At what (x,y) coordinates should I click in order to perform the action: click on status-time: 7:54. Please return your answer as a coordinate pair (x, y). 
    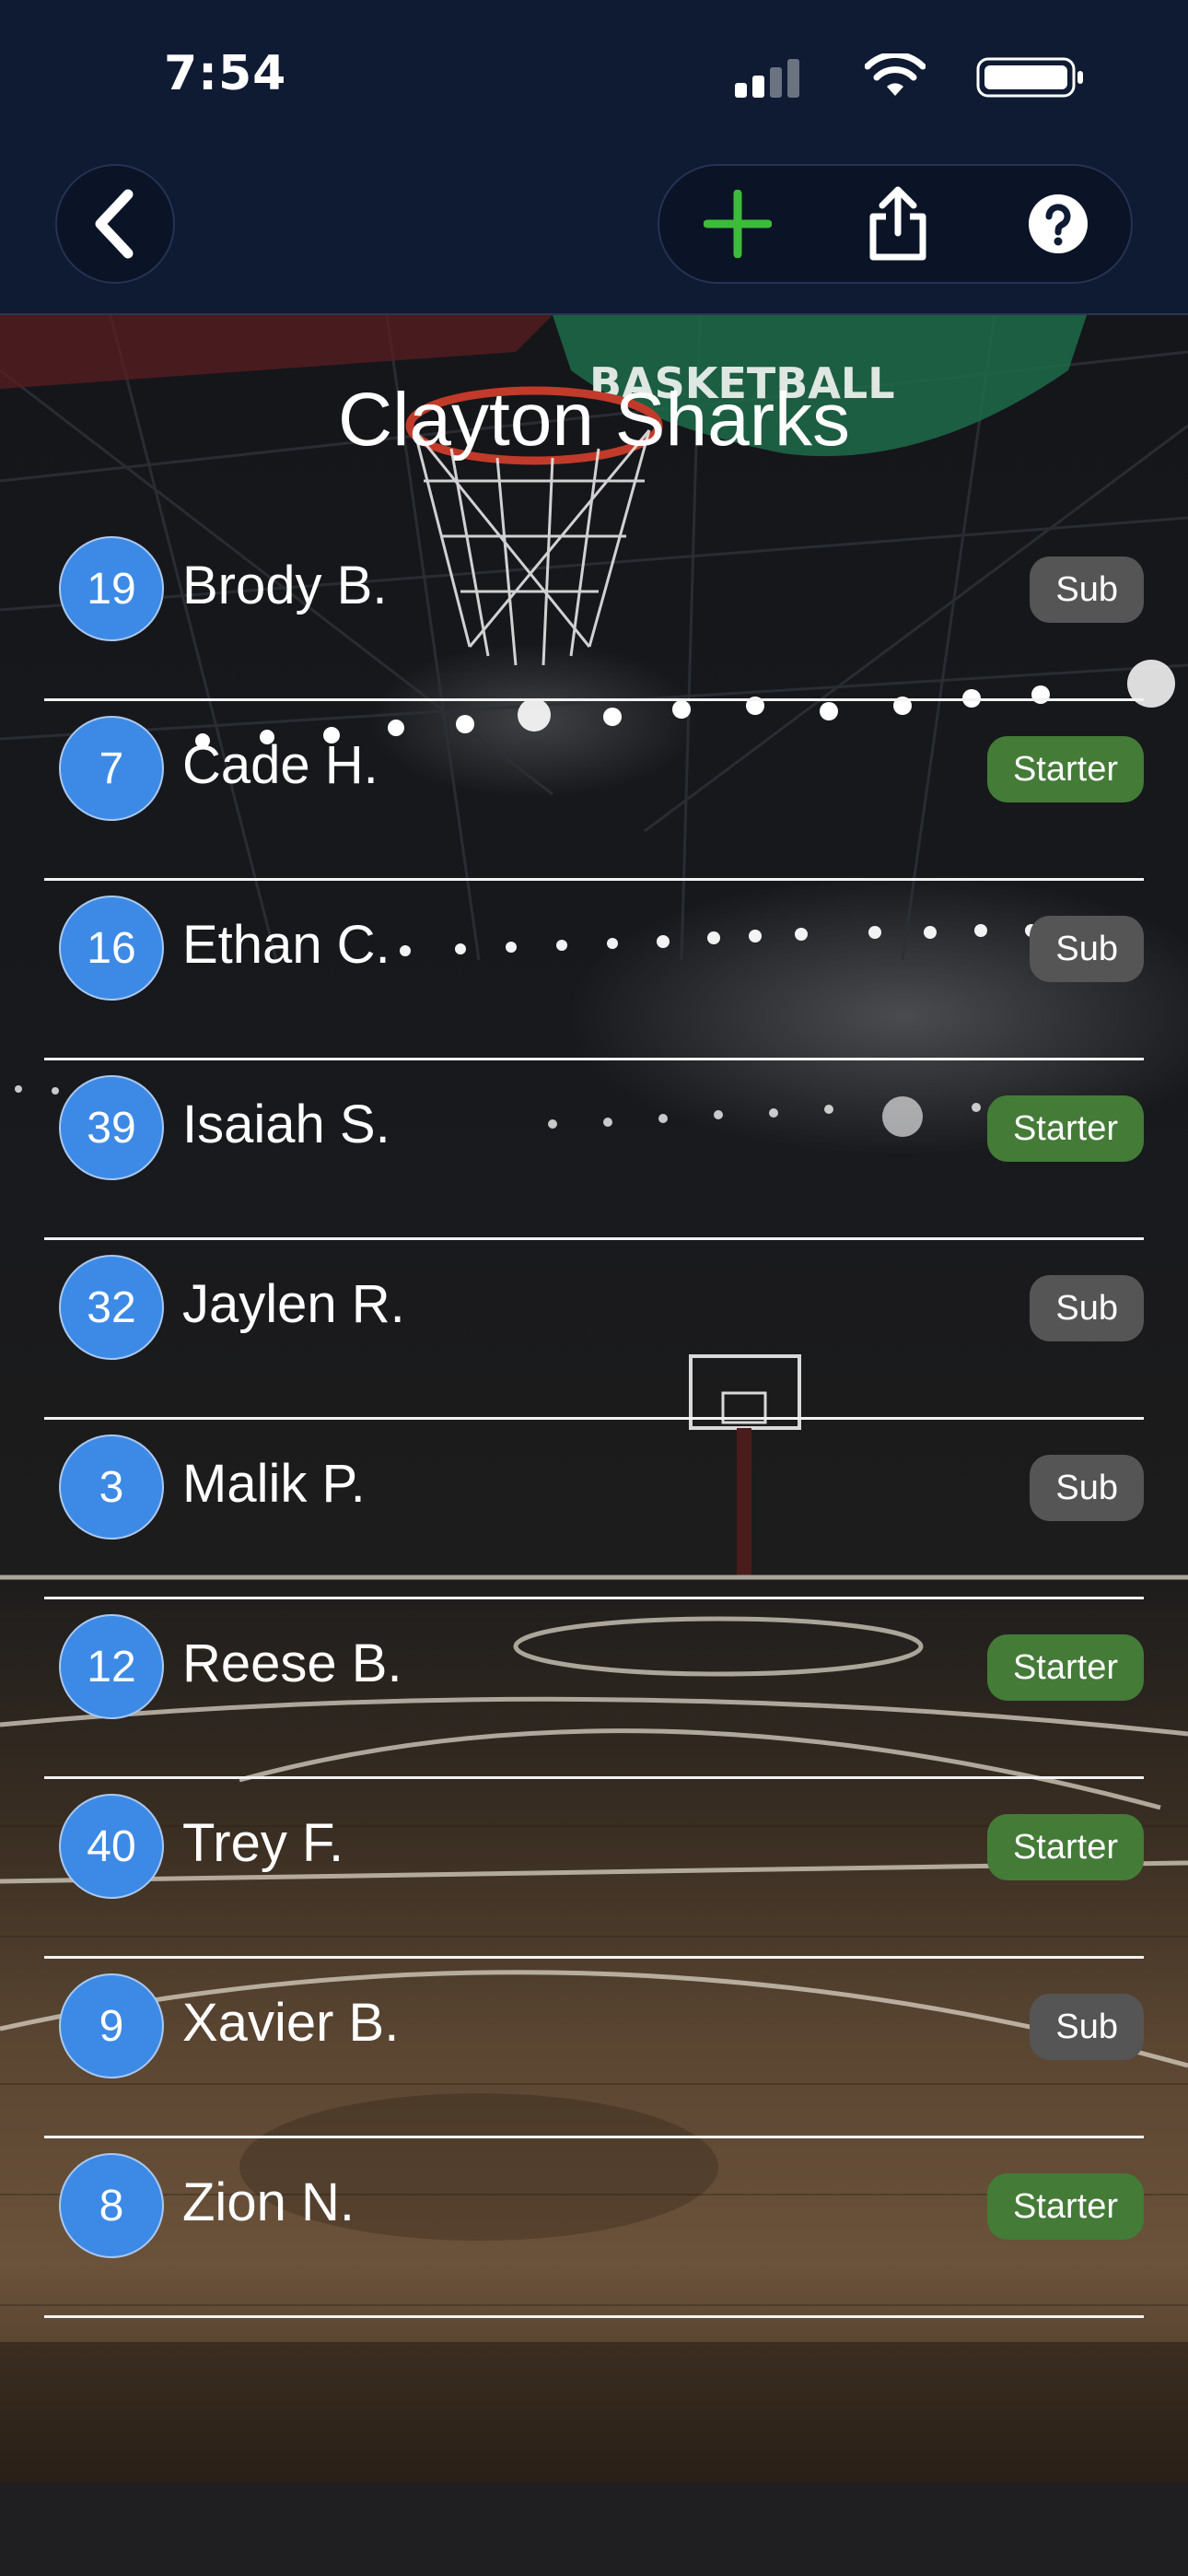
    Looking at the image, I should click on (225, 73).